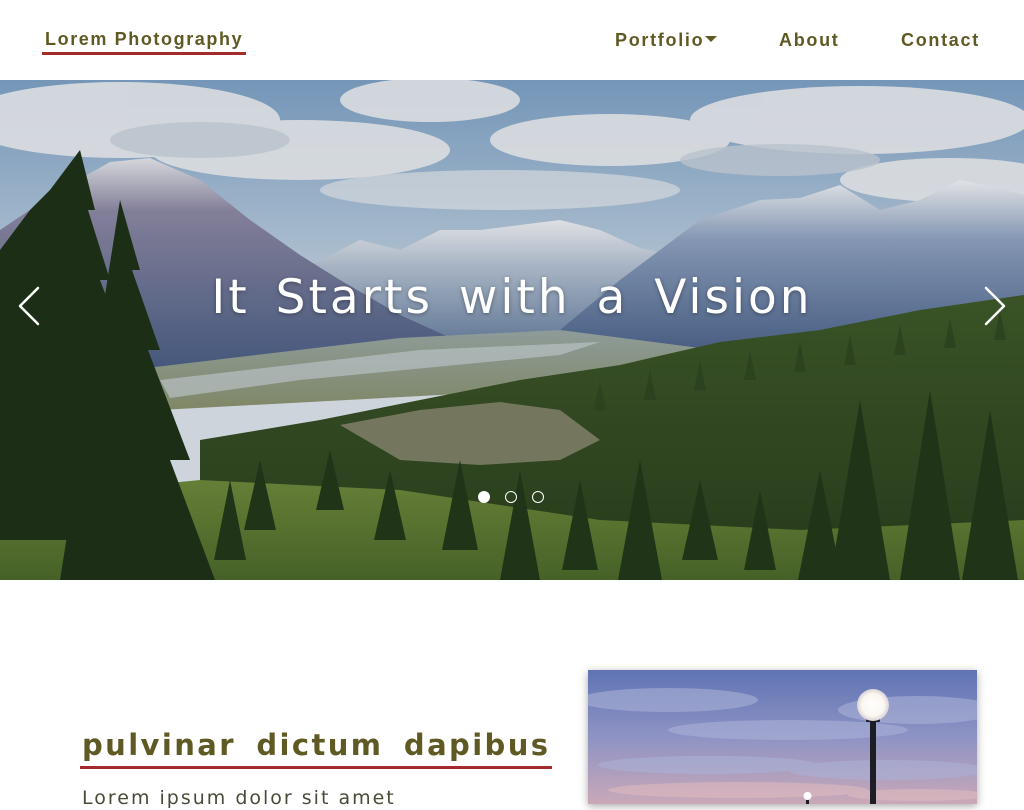 Image resolution: width=1024 pixels, height=810 pixels. I want to click on carousel-prev-button, so click(30, 306).